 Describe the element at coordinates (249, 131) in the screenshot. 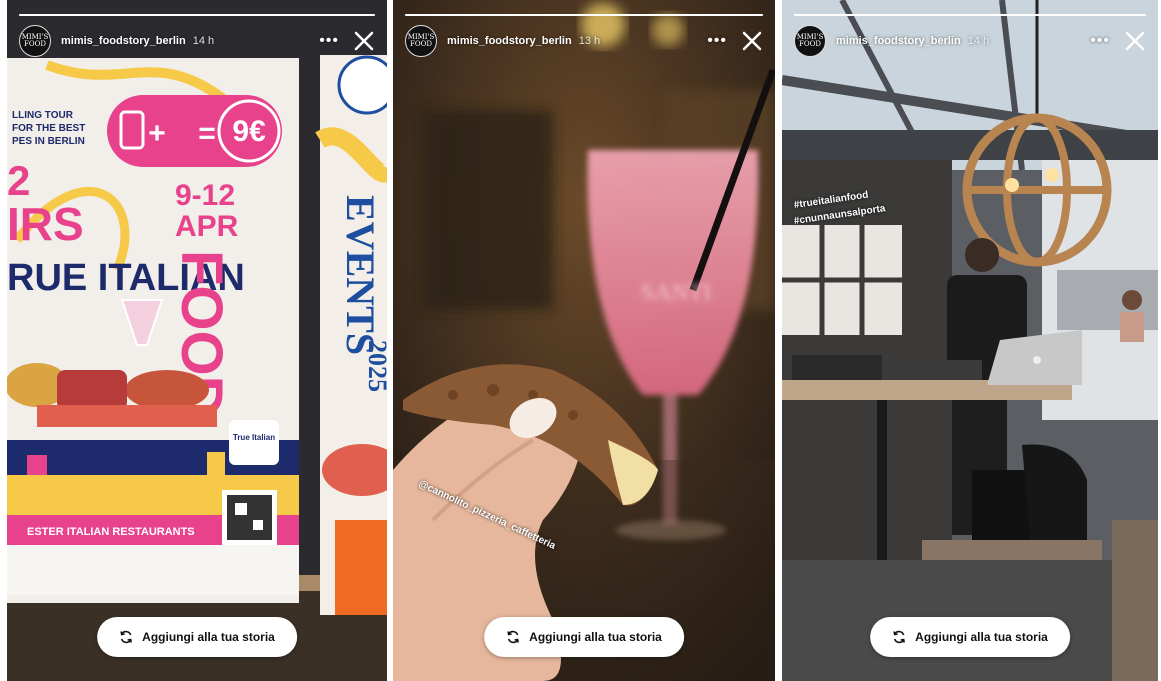

I see `poster-price: 9€` at that location.